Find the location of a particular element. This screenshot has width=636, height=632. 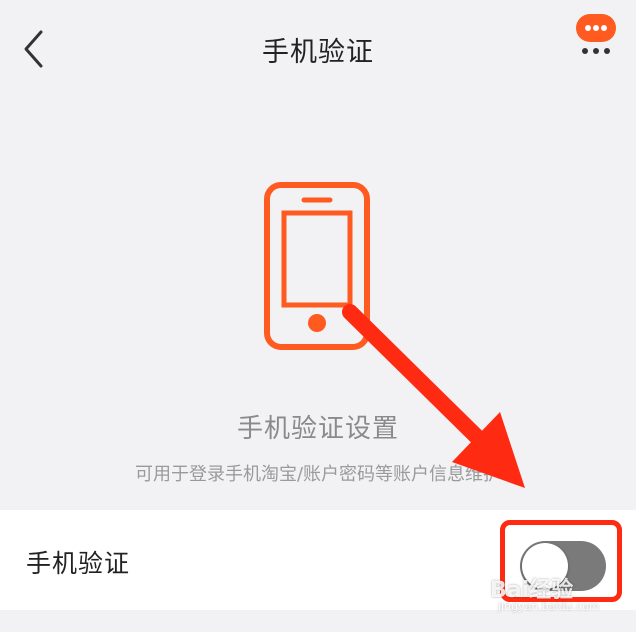

watermark-url: jingyan.baidu.com is located at coordinates (549, 606).